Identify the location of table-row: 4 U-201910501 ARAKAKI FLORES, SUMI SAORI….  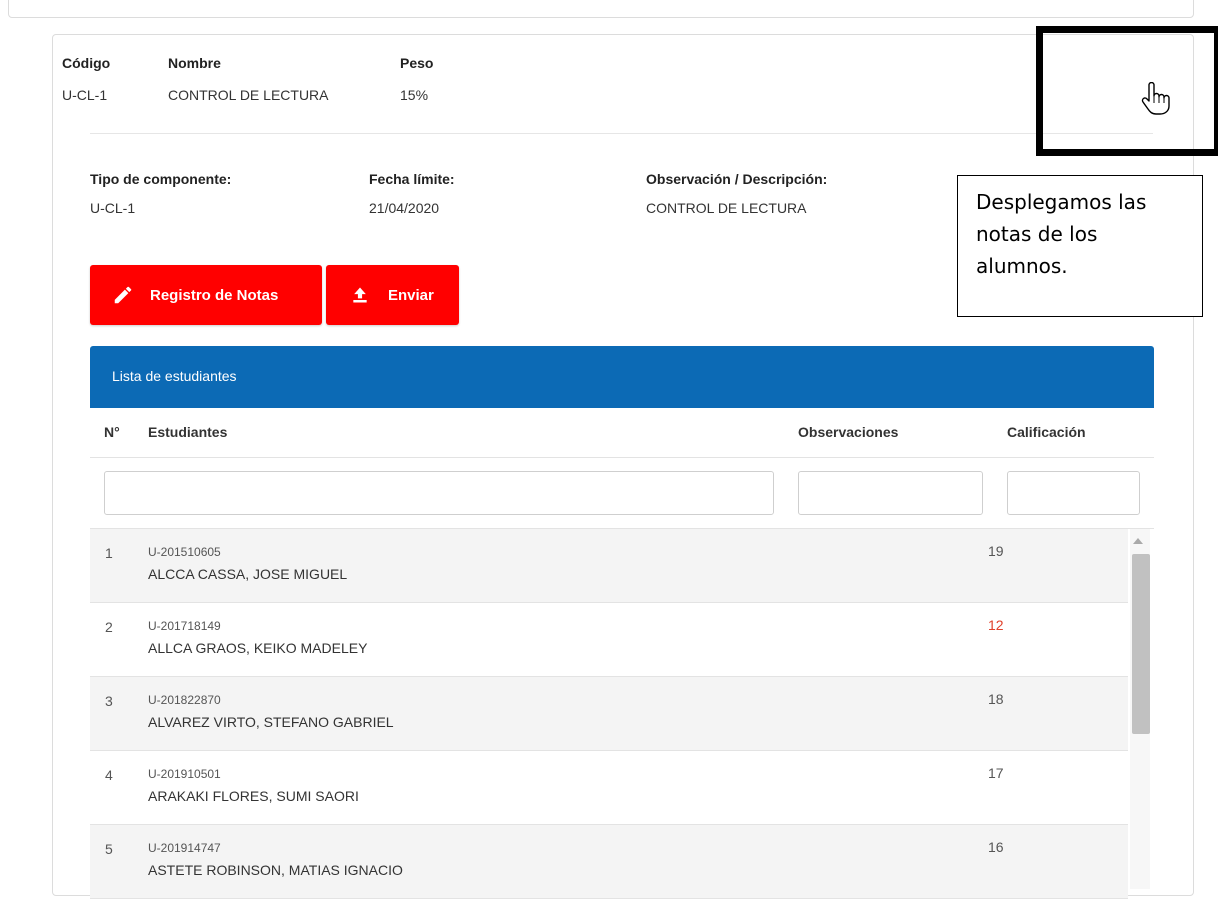
(609, 788).